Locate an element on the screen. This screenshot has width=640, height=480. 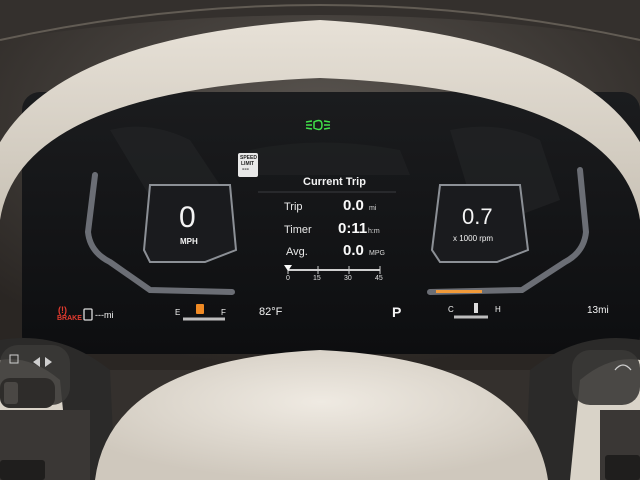
outside-temp: 82°F is located at coordinates (271, 312).